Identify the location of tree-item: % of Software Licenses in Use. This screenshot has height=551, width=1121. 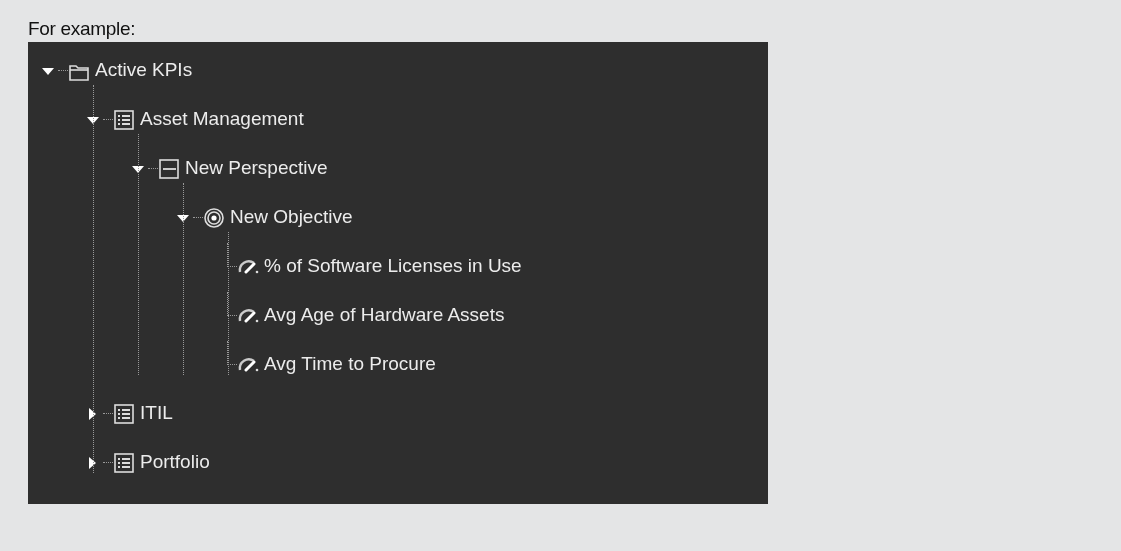
(393, 266).